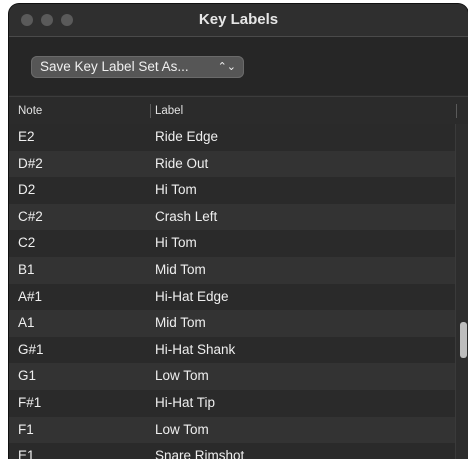 This screenshot has width=468, height=459. Describe the element at coordinates (30, 111) in the screenshot. I see `column-header-note: Note` at that location.